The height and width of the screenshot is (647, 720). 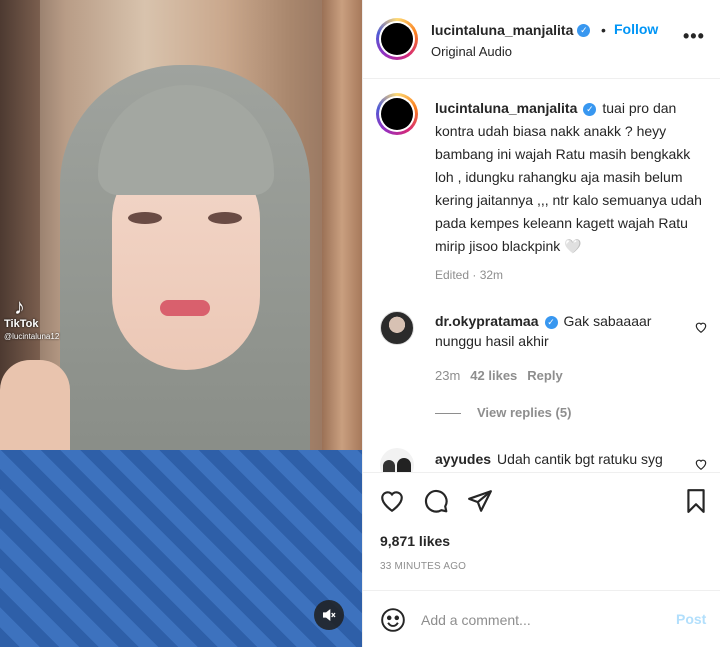 I want to click on subject-eye-left, so click(x=145, y=218).